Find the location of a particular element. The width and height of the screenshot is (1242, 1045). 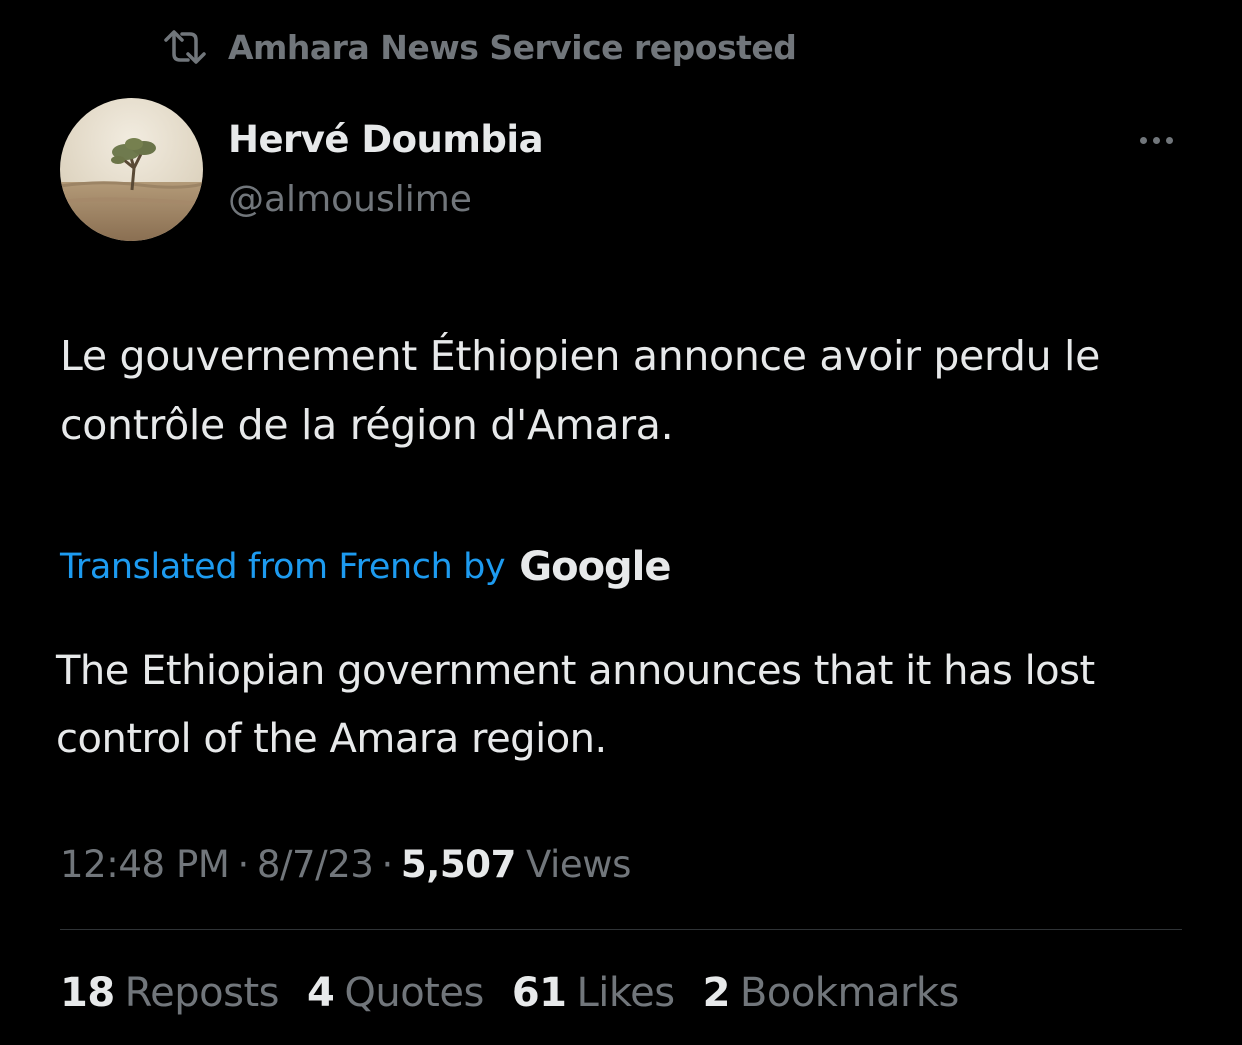

more-options-button is located at coordinates (1156, 140).